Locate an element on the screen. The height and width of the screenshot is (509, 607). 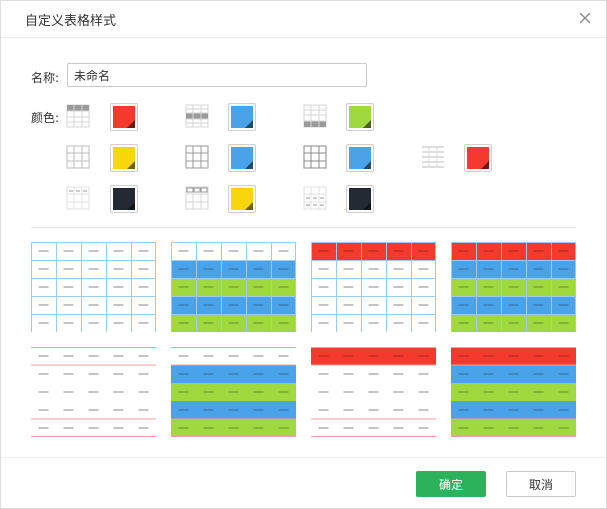
name-label: 名称: is located at coordinates (45, 78).